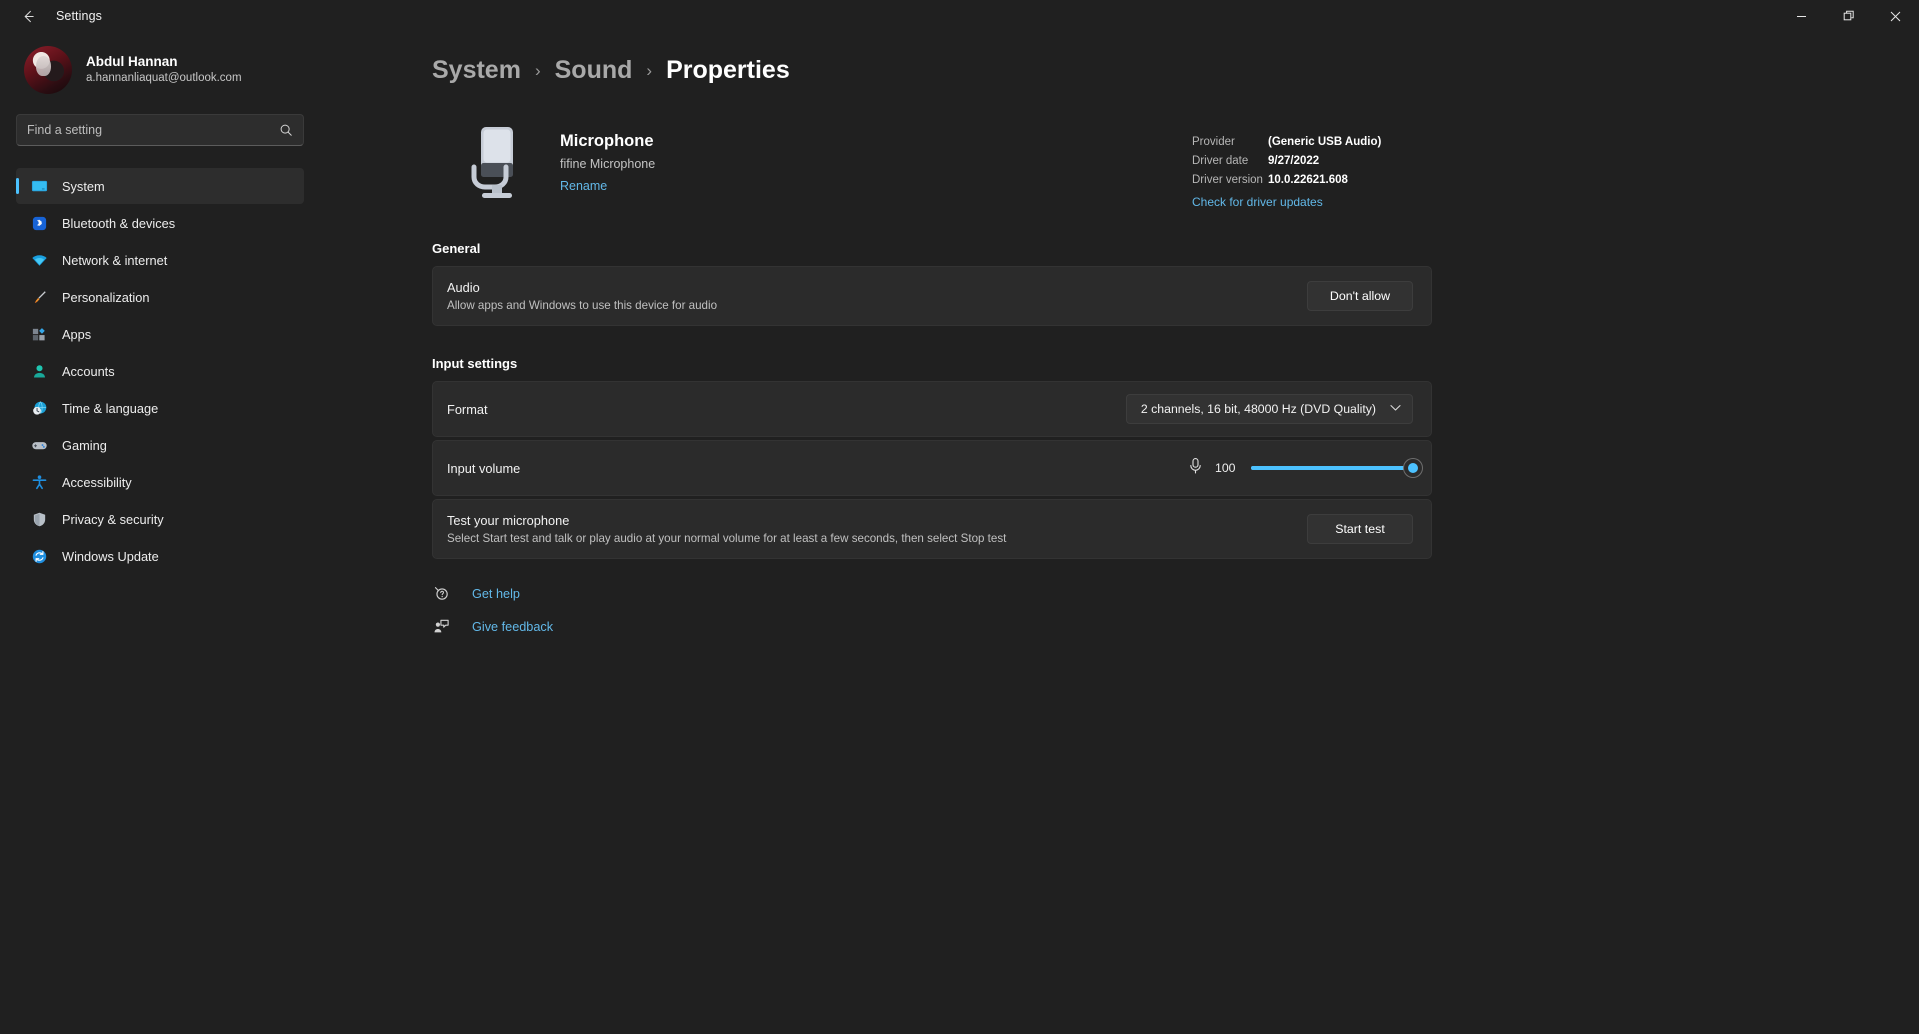 The width and height of the screenshot is (1919, 1034). I want to click on paintbrush-icon, so click(39, 297).